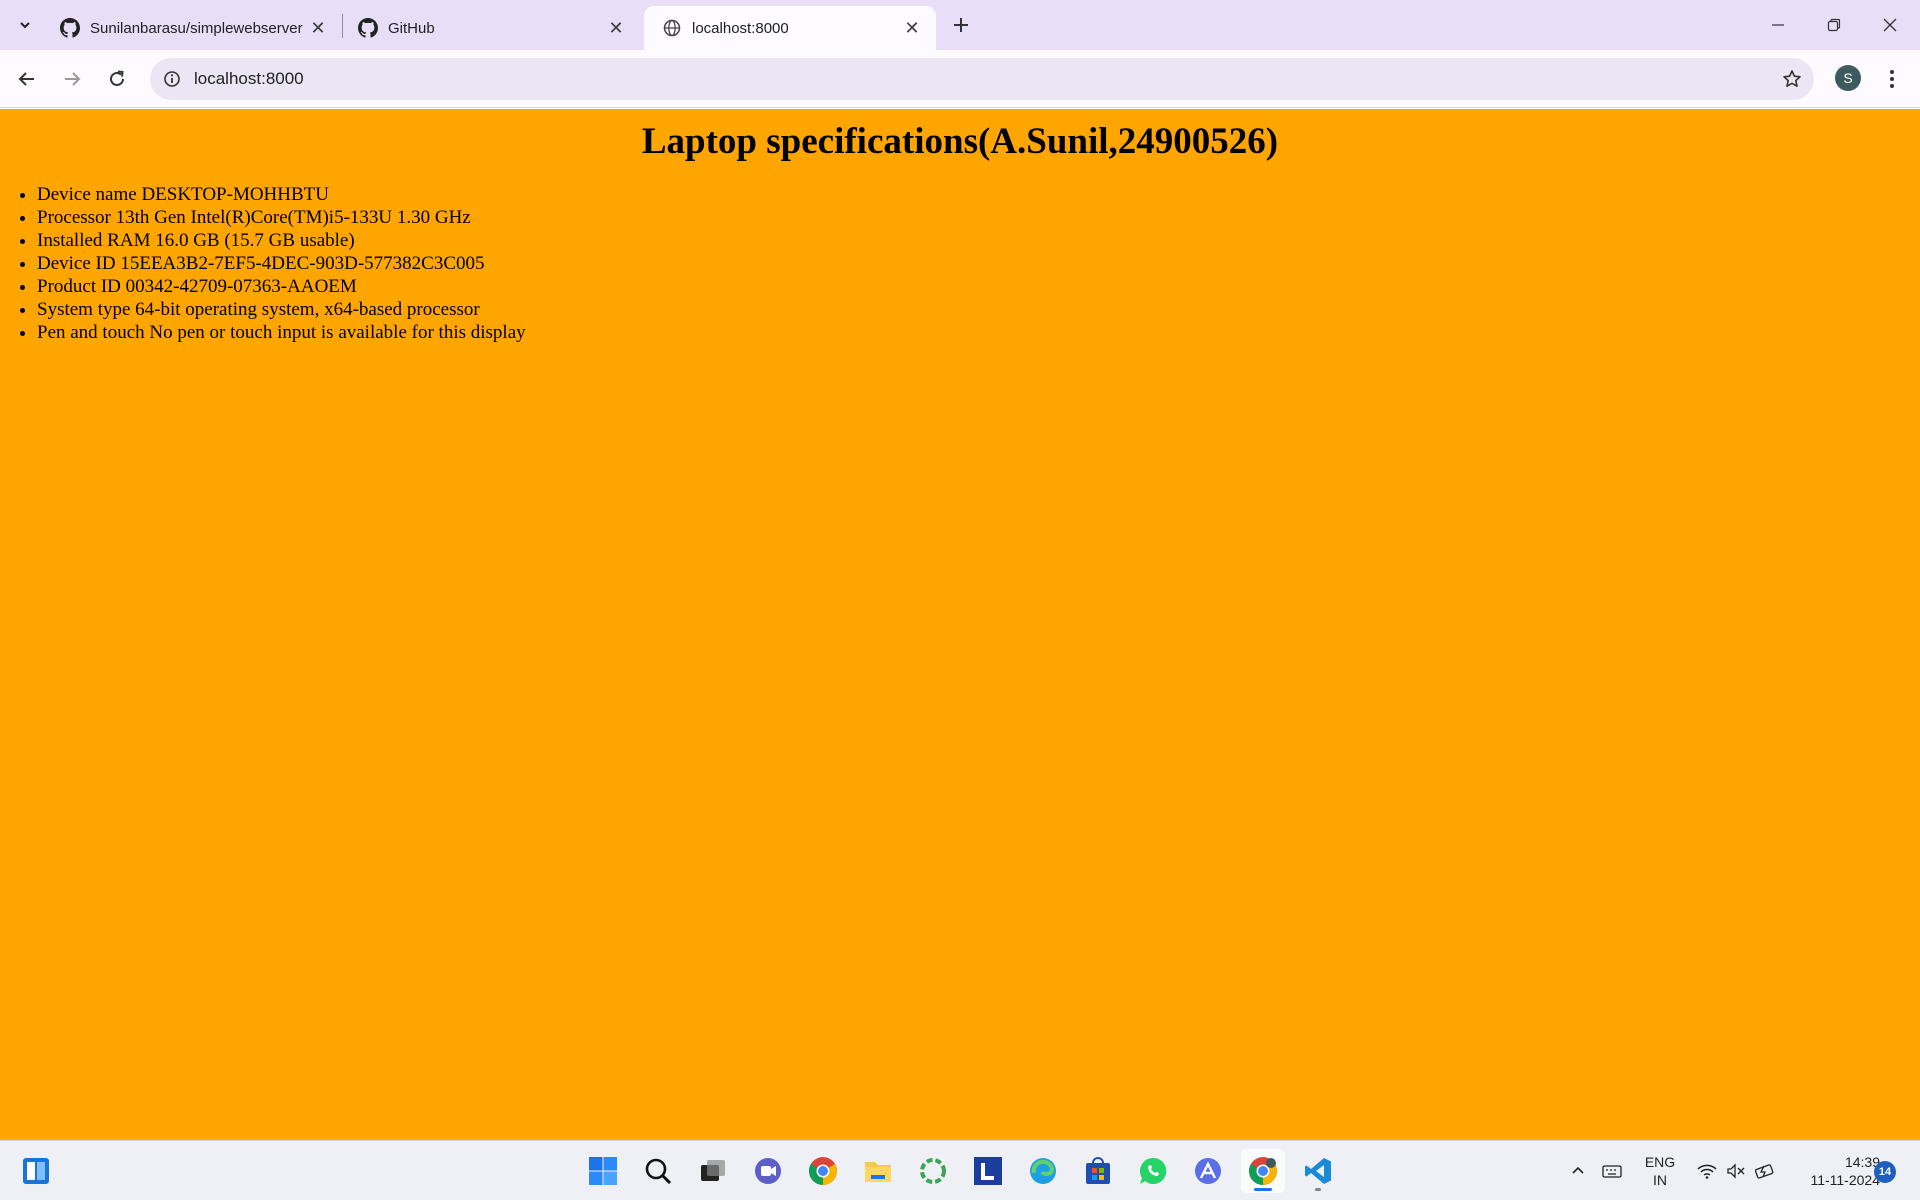 This screenshot has height=1200, width=1920. Describe the element at coordinates (960, 1170) in the screenshot. I see `taskbar: ENG IN 14:39 11-11-2024 14` at that location.